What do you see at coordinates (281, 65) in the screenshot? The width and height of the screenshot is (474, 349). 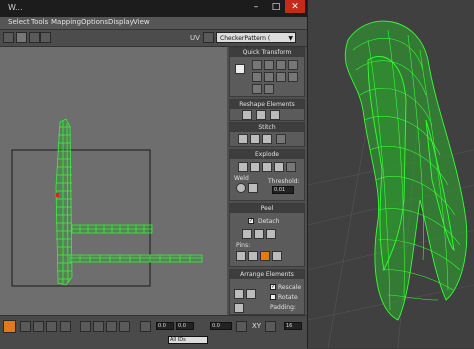 I see `align-edge-icon` at bounding box center [281, 65].